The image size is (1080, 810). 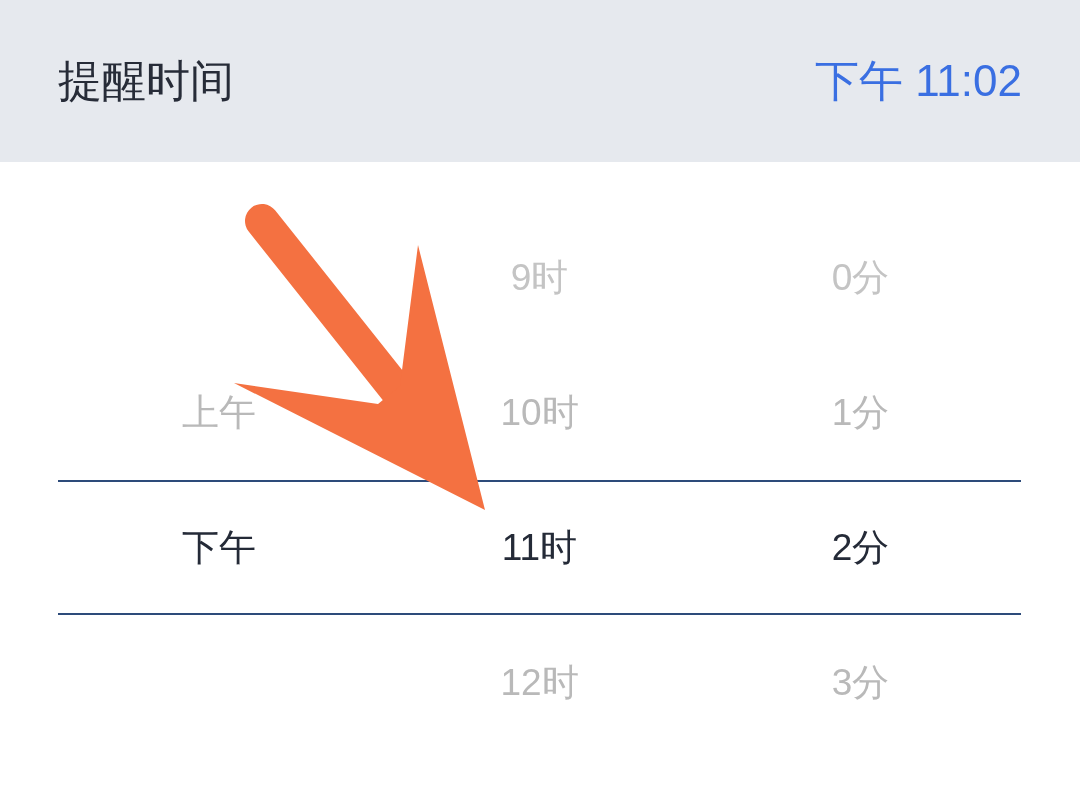 I want to click on picker-item: 12时, so click(x=539, y=682).